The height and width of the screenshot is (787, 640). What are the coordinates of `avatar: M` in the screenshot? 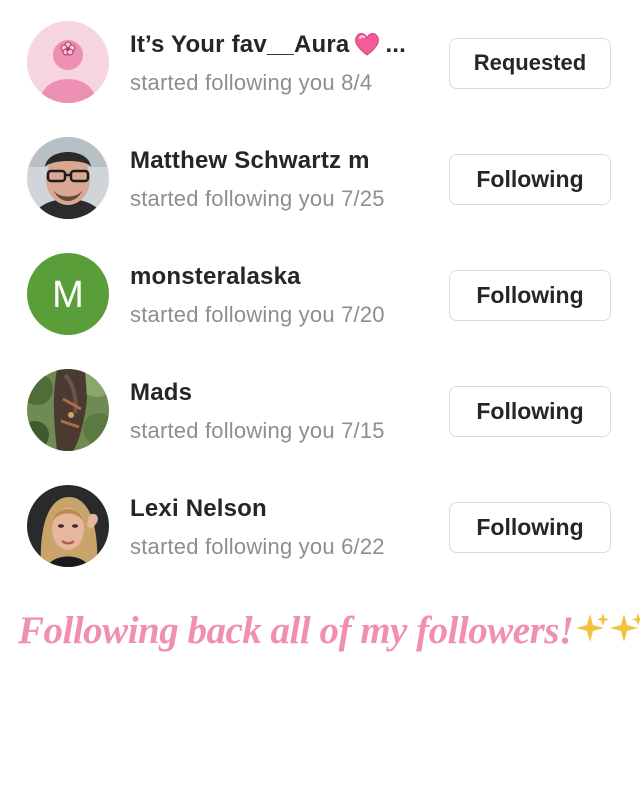 It's located at (68, 294).